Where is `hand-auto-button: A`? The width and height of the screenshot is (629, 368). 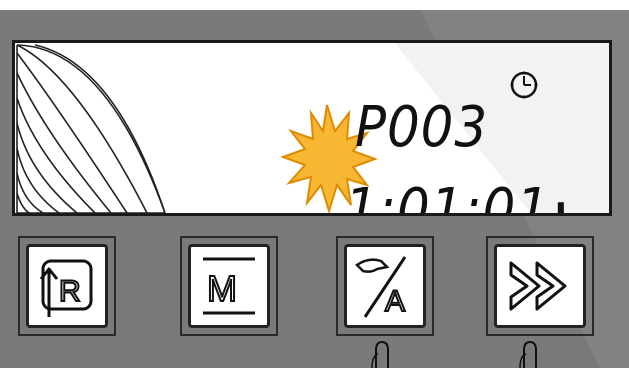 hand-auto-button: A is located at coordinates (385, 286).